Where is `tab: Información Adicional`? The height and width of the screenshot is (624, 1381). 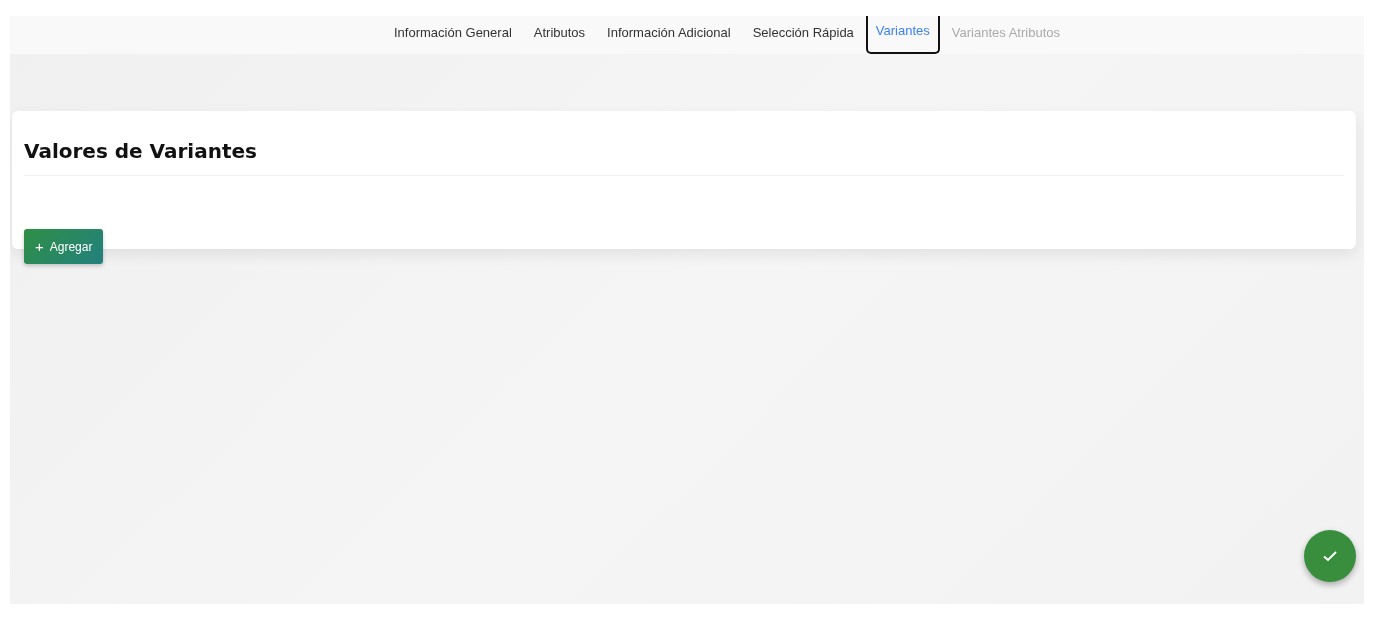 tab: Información Adicional is located at coordinates (669, 35).